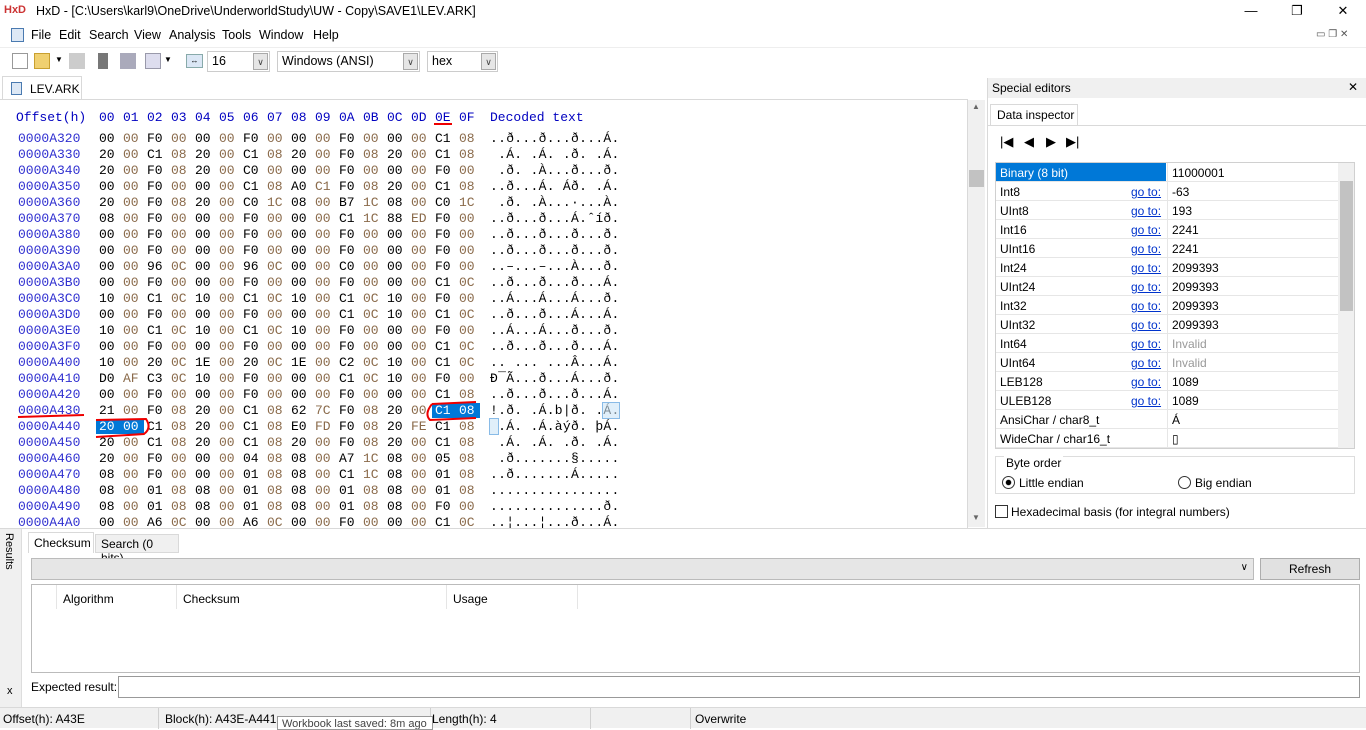  What do you see at coordinates (1167, 343) in the screenshot?
I see `inspector-row: Int64 go to: Invalid` at bounding box center [1167, 343].